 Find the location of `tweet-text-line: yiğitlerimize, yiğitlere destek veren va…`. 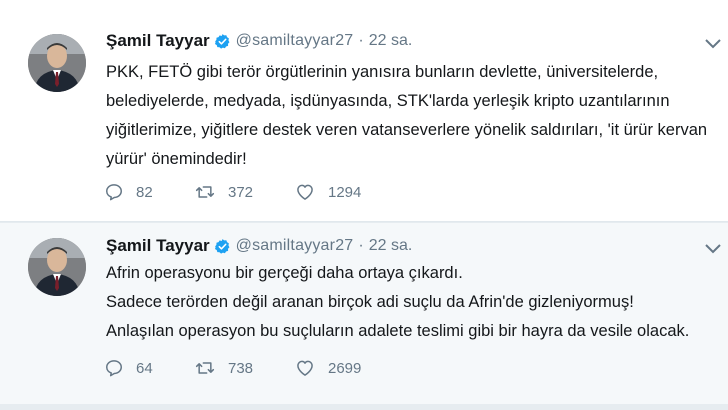

tweet-text-line: yiğitlerimize, yiğitlere destek veren va… is located at coordinates (407, 130).